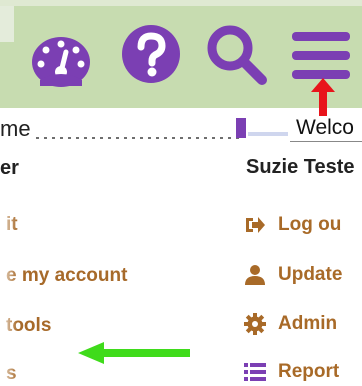 The height and width of the screenshot is (386, 362). I want to click on list-icon, so click(255, 372).